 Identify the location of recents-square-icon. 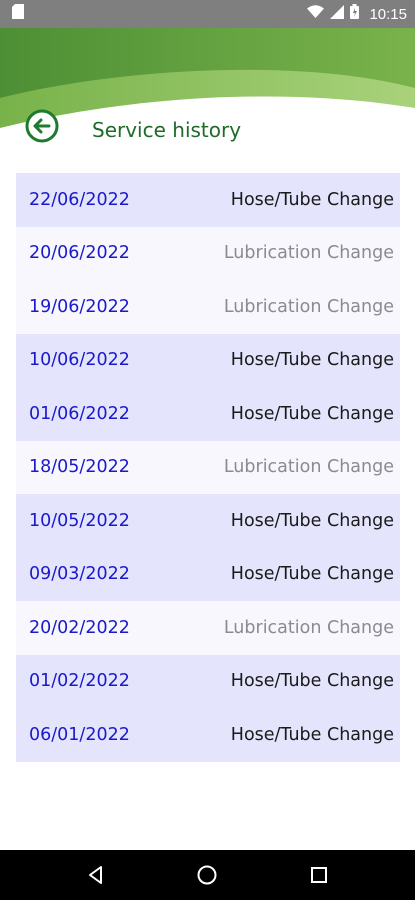
(319, 875).